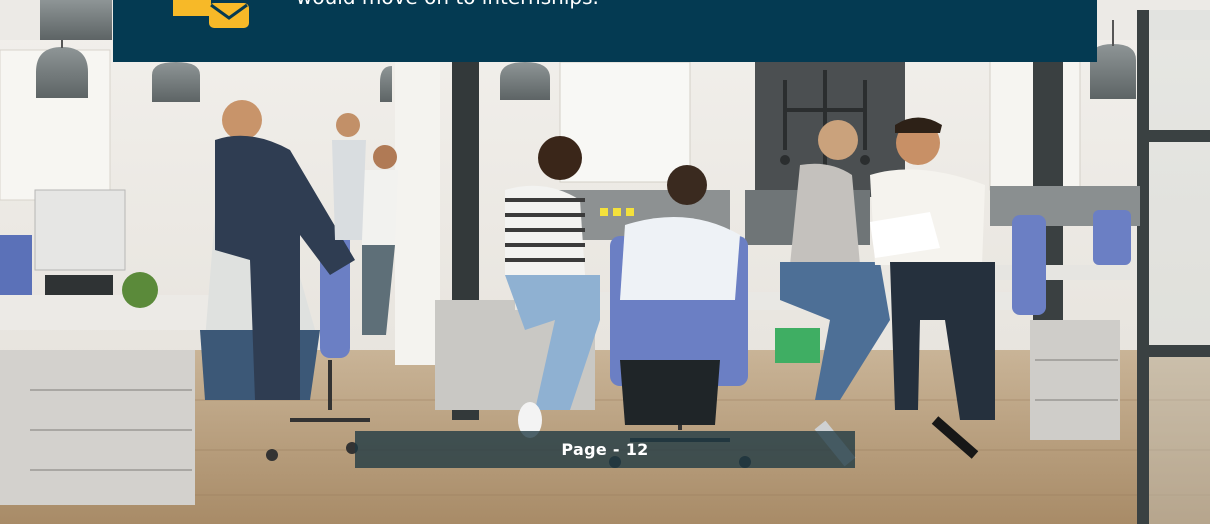  I want to click on top-banner: would move on to internships., so click(605, 31).